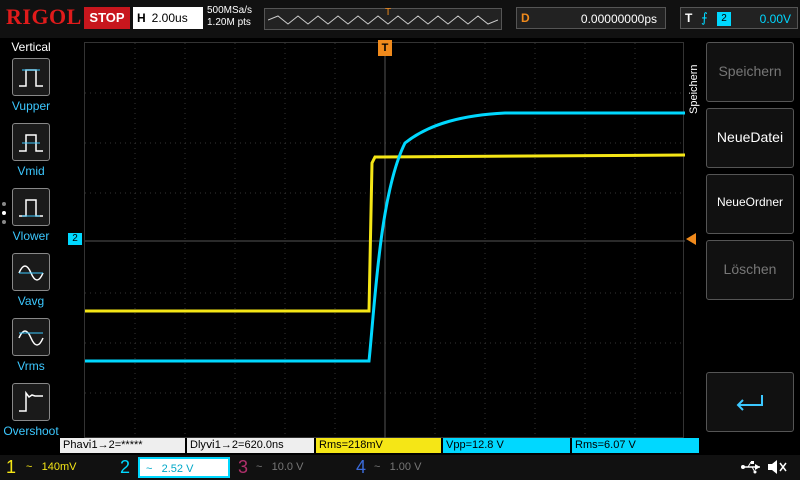 Image resolution: width=800 pixels, height=480 pixels. I want to click on vupper-icon, so click(31, 78).